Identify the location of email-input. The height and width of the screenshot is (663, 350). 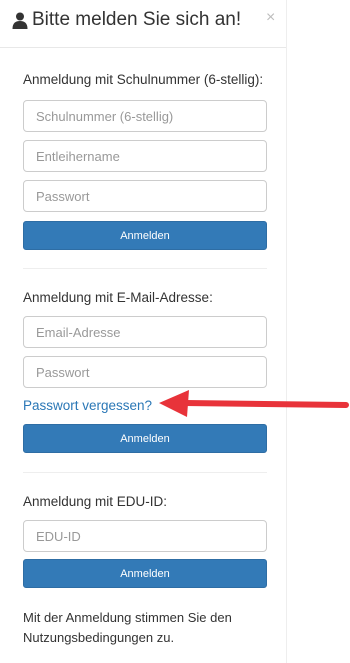
(145, 332).